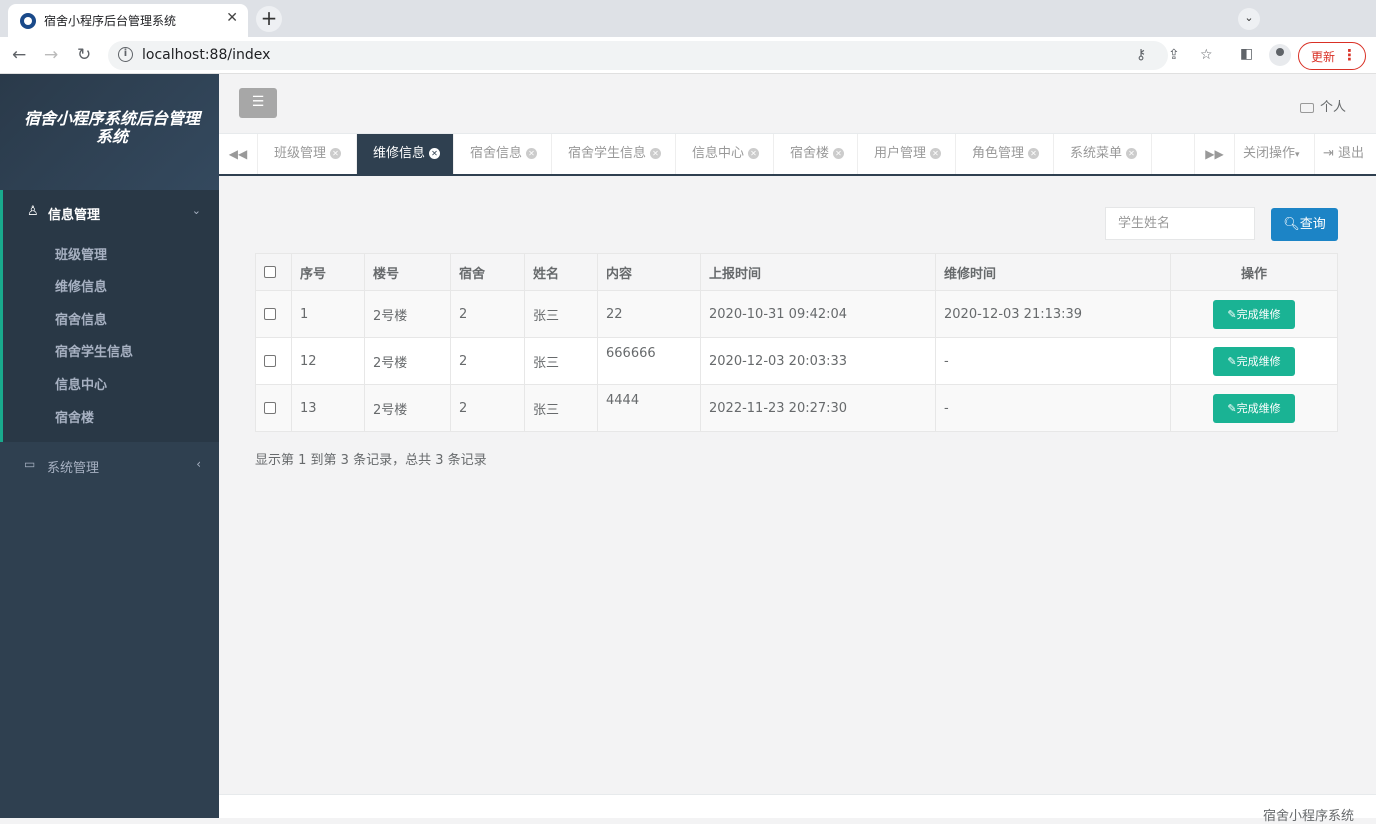  I want to click on share-icon: ⇪, so click(1174, 55).